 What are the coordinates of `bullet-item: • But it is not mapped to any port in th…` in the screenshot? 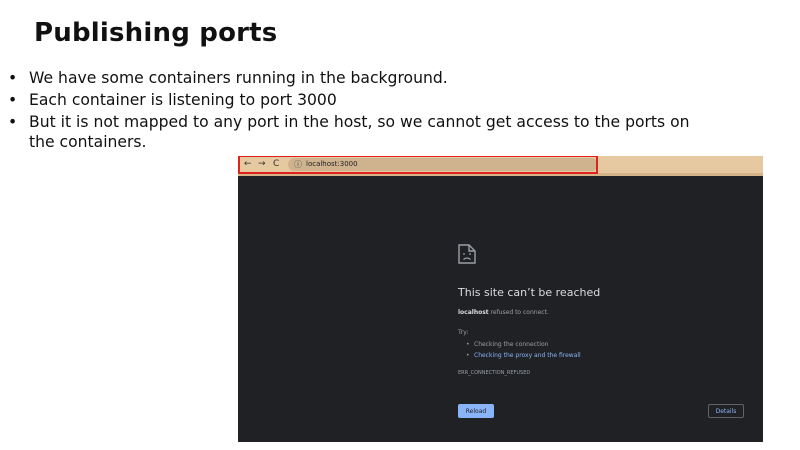 It's located at (400, 132).